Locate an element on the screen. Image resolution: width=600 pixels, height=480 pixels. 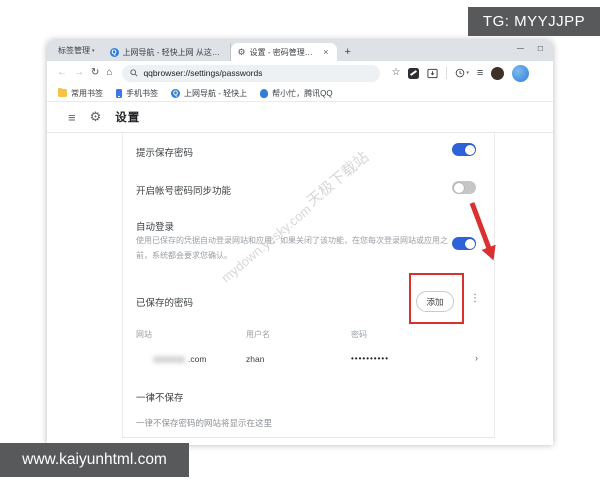
column-header-username: 用户名 is located at coordinates (258, 334).